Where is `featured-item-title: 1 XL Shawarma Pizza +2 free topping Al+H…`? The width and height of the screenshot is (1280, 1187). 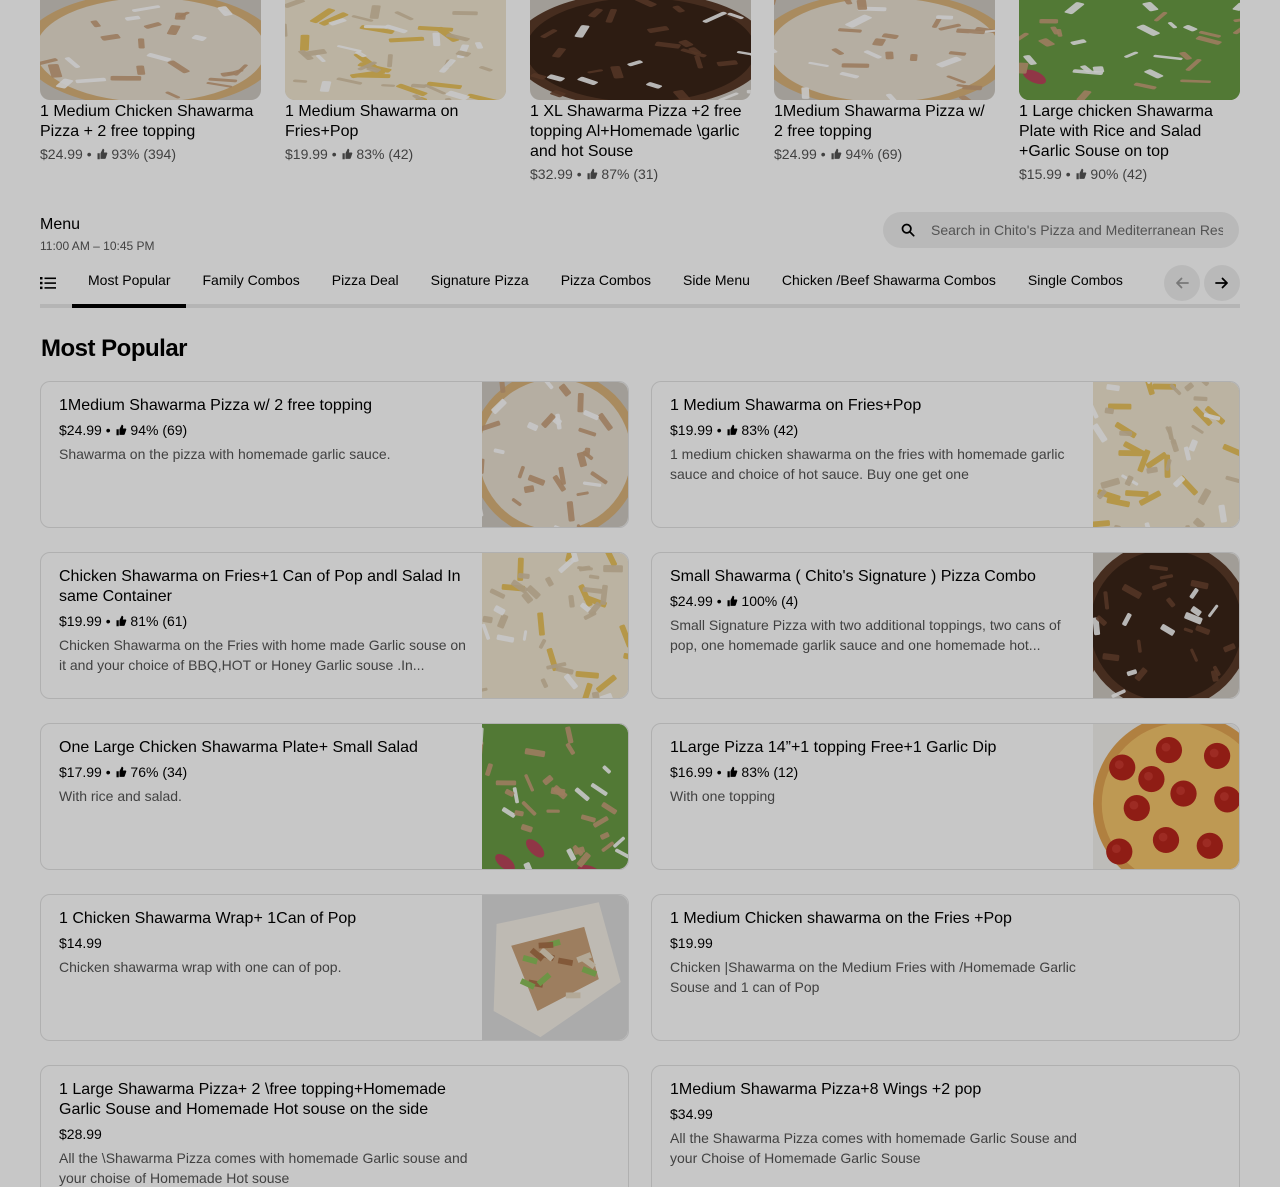
featured-item-title: 1 XL Shawarma Pizza +2 free topping Al+H… is located at coordinates (636, 131).